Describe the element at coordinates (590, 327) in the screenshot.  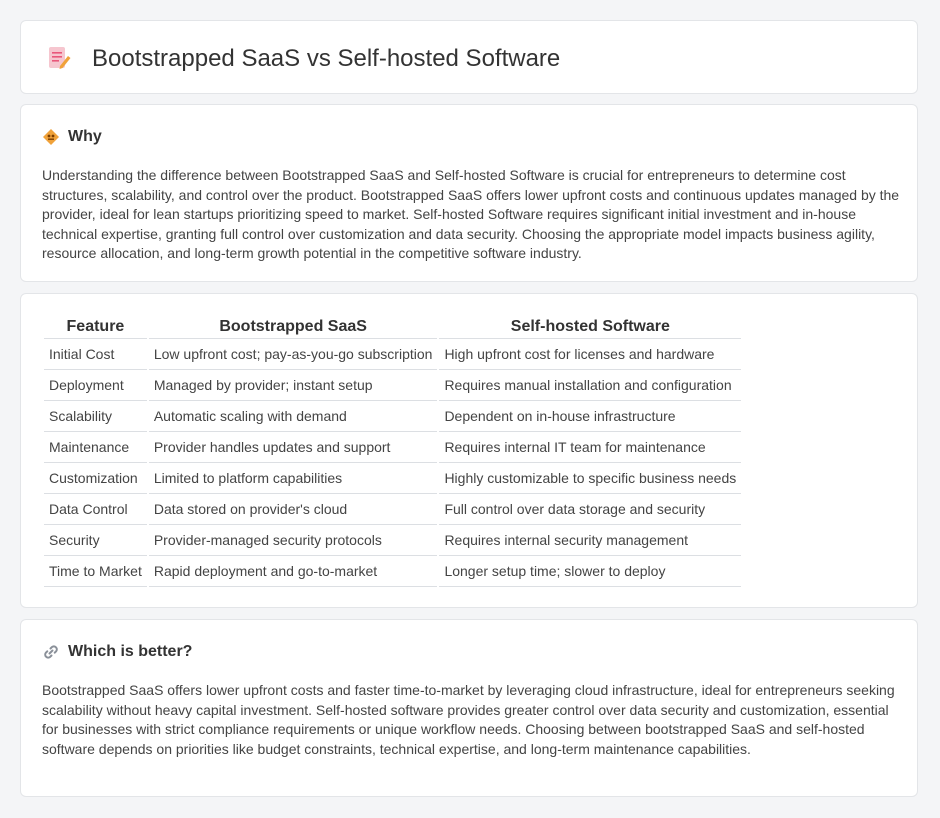
I see `header-self-hosted: Self-hosted Software` at that location.